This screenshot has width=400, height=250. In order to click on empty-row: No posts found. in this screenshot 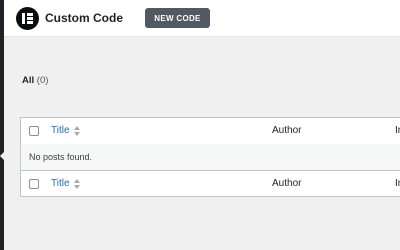, I will do `click(210, 157)`.